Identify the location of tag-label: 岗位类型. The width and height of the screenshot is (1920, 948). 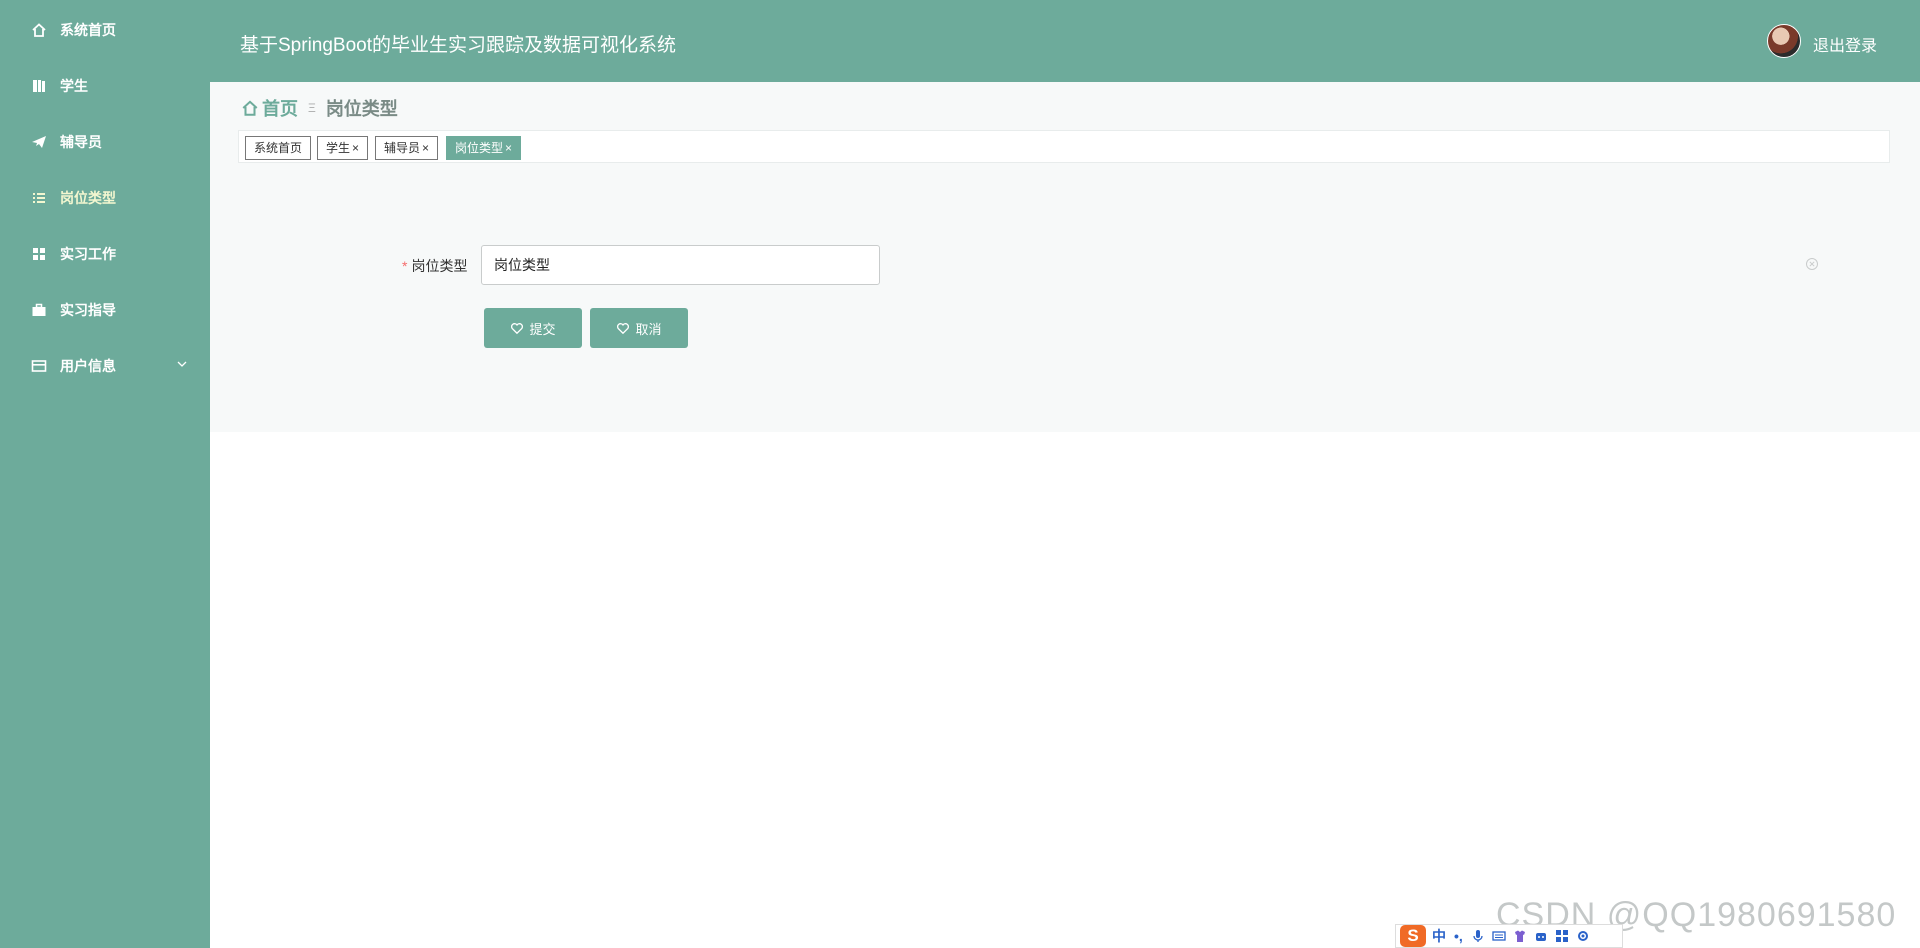
(479, 148).